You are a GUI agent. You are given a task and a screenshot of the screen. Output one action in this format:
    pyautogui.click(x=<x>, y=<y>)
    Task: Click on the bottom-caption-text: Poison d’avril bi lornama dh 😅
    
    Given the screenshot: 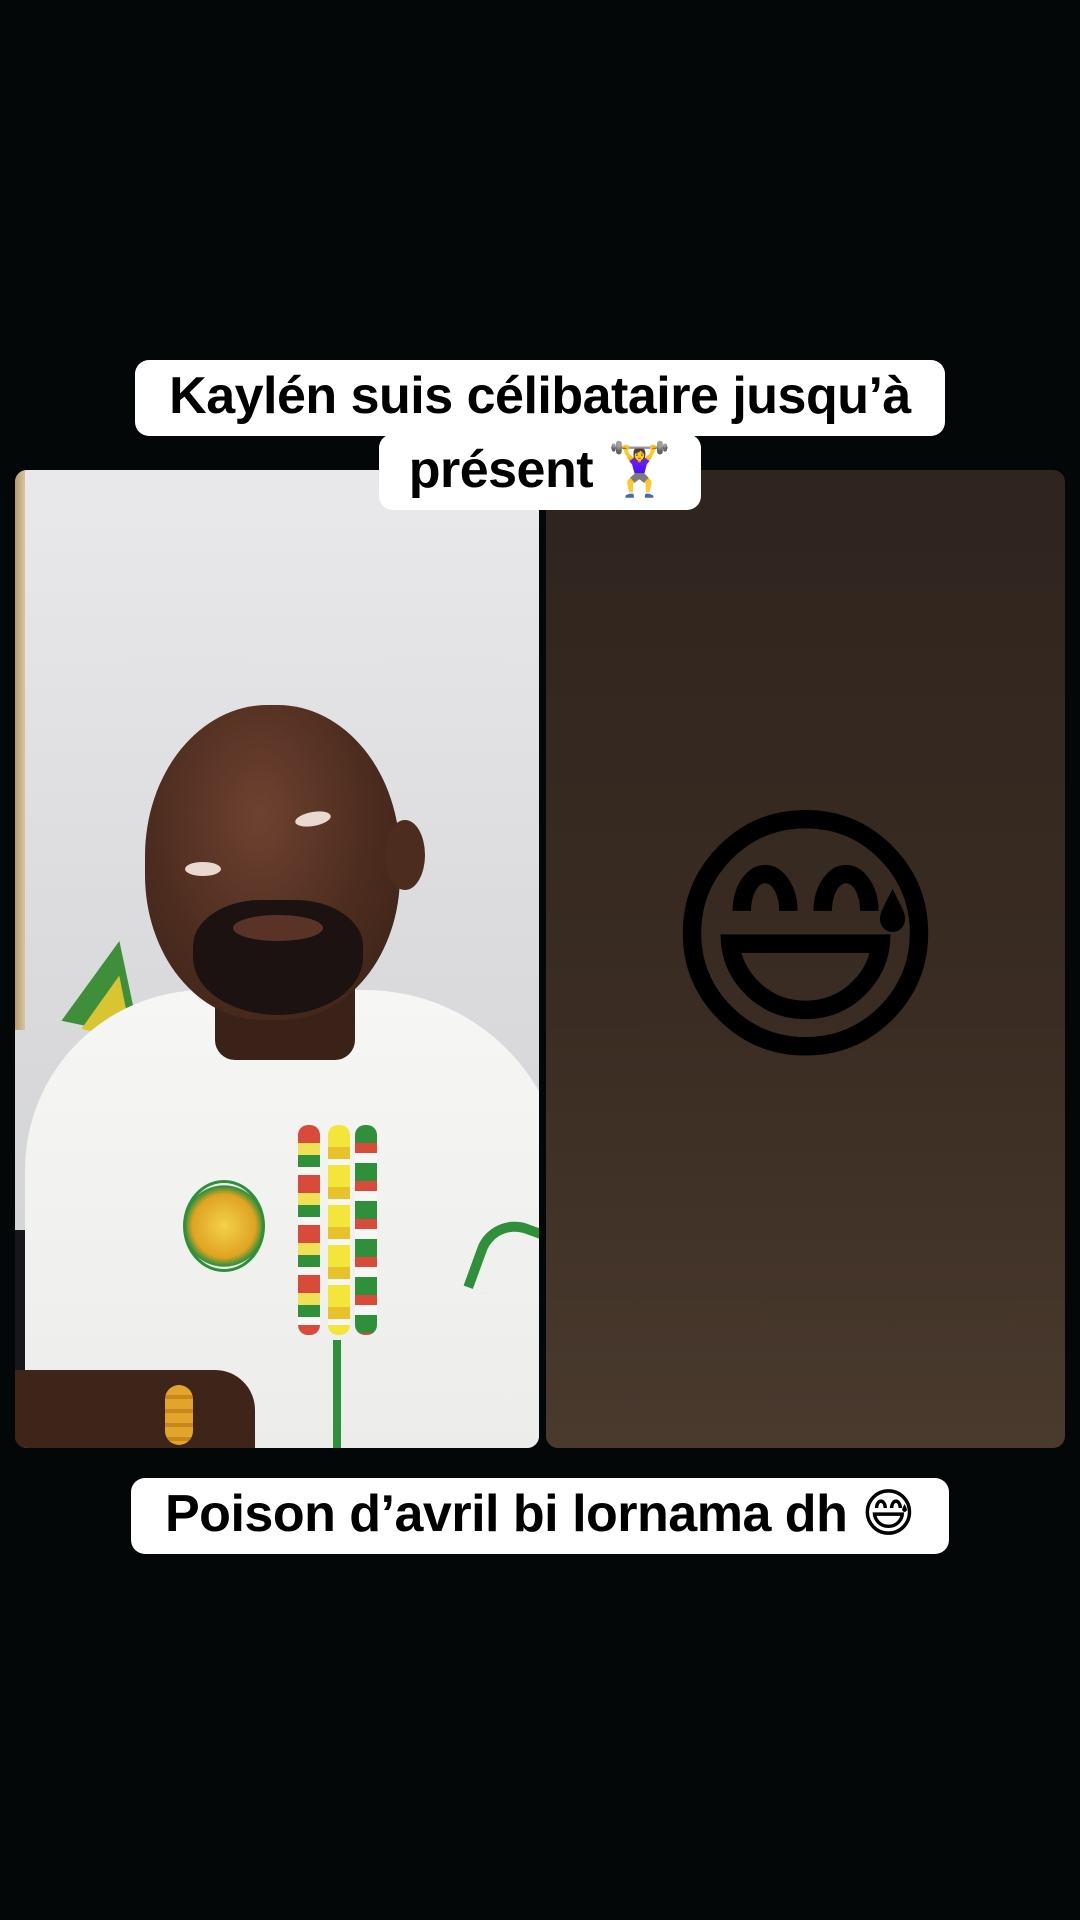 What is the action you would take?
    pyautogui.click(x=540, y=1516)
    